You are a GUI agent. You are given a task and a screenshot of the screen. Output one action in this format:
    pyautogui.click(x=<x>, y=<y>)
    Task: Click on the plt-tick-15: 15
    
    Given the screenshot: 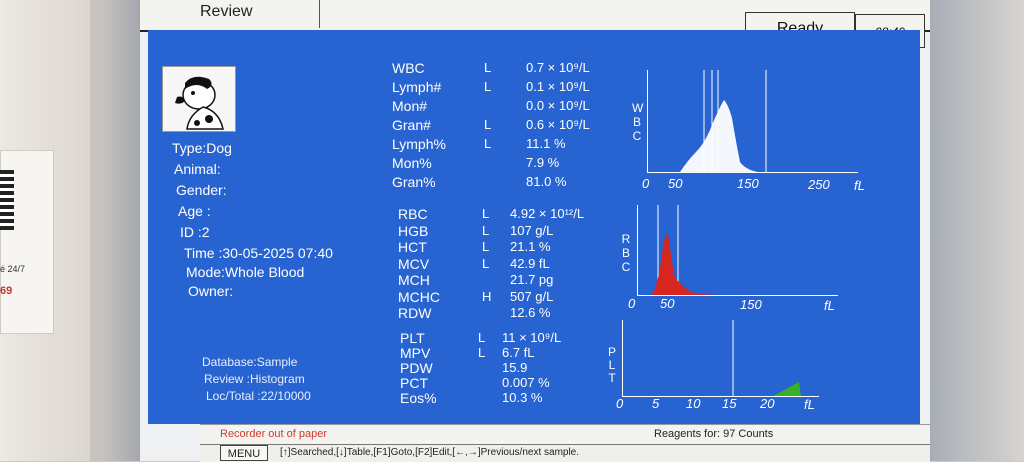 What is the action you would take?
    pyautogui.click(x=729, y=403)
    